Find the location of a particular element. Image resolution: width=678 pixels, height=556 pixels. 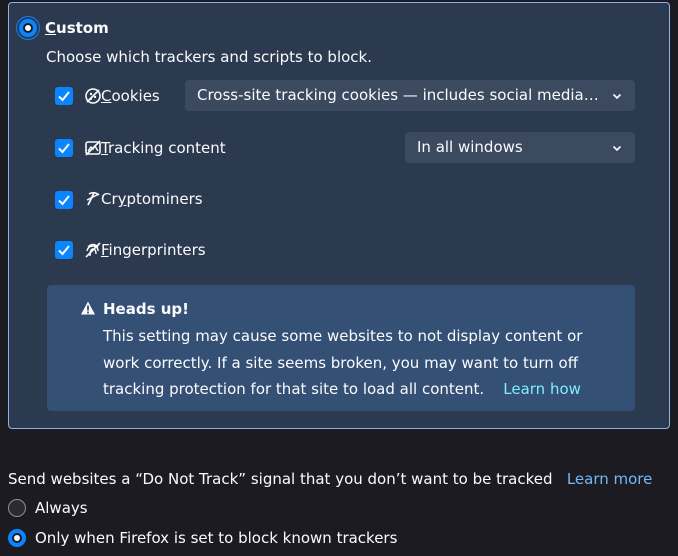

fingerprinters-label-rest: ingerprinters is located at coordinates (157, 250).